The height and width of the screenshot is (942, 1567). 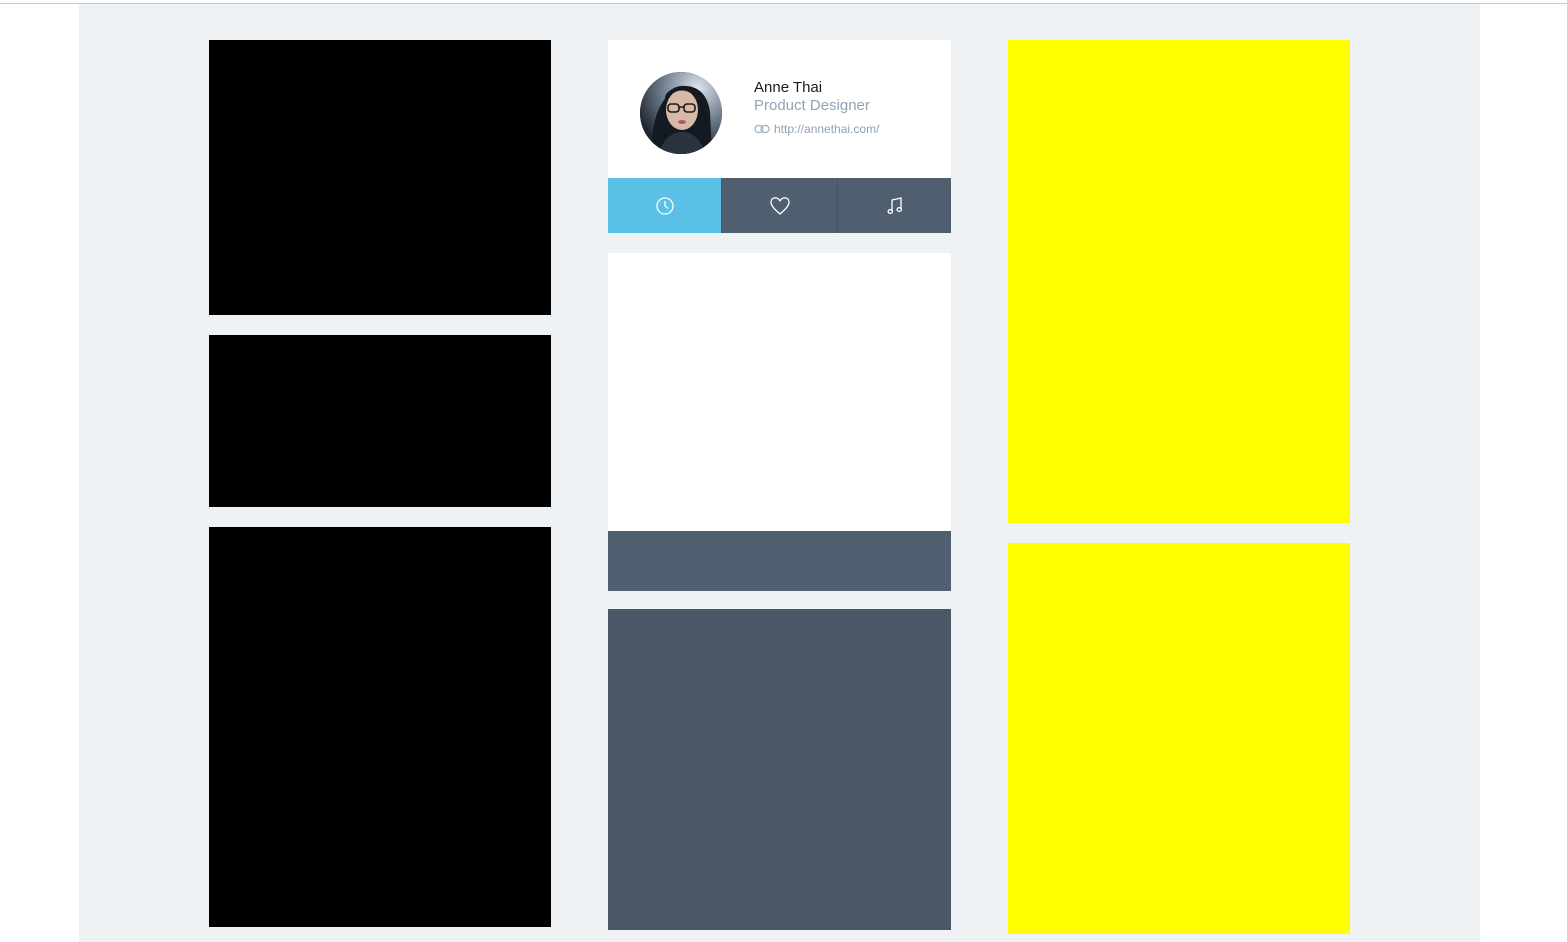 What do you see at coordinates (762, 129) in the screenshot?
I see `link-icon` at bounding box center [762, 129].